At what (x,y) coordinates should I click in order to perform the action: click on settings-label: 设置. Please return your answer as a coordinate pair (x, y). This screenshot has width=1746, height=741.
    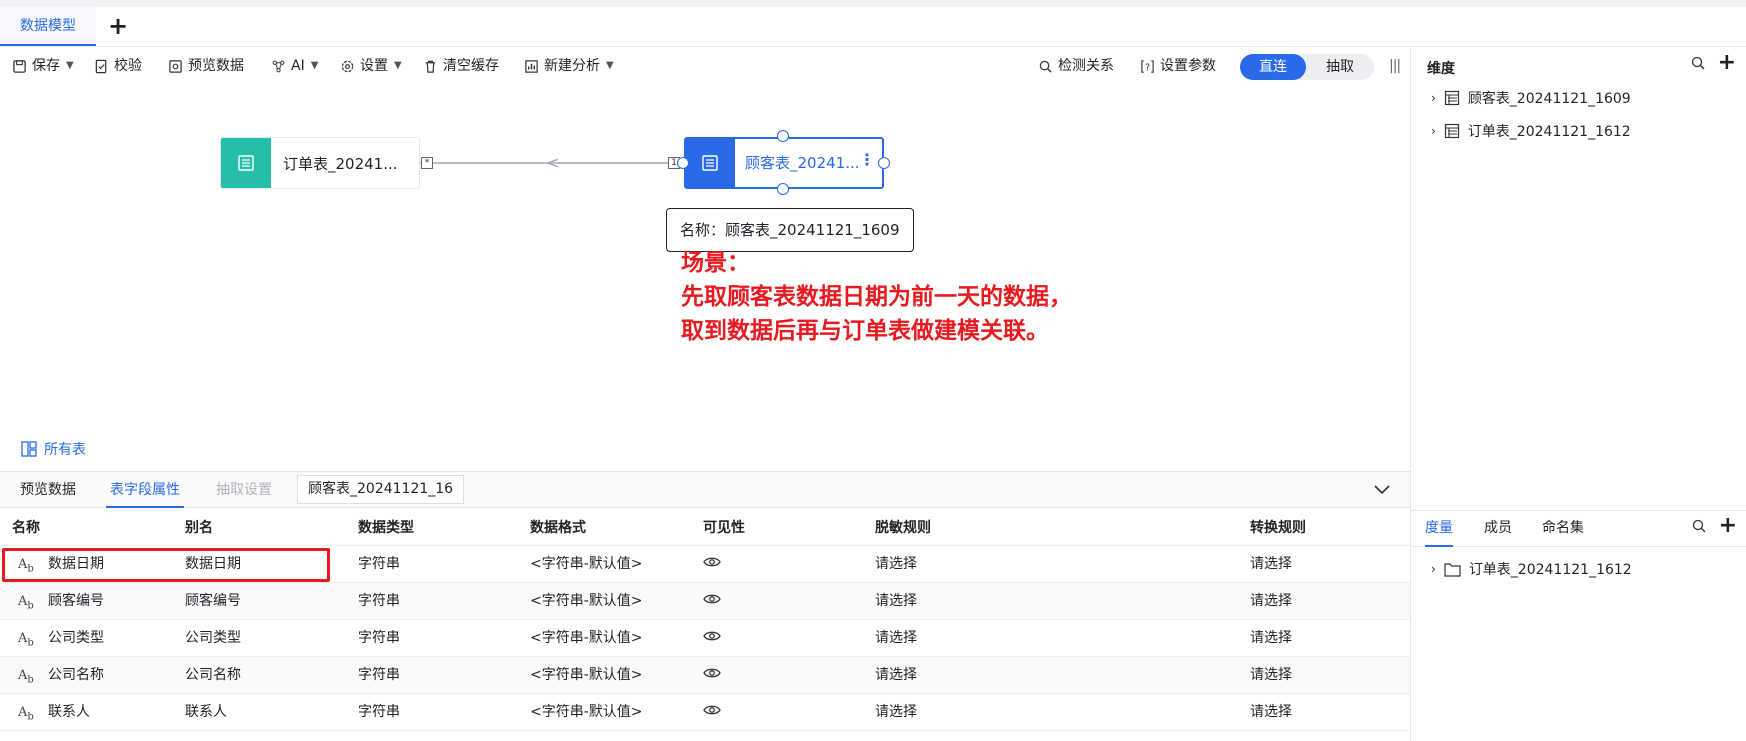
    Looking at the image, I should click on (374, 66).